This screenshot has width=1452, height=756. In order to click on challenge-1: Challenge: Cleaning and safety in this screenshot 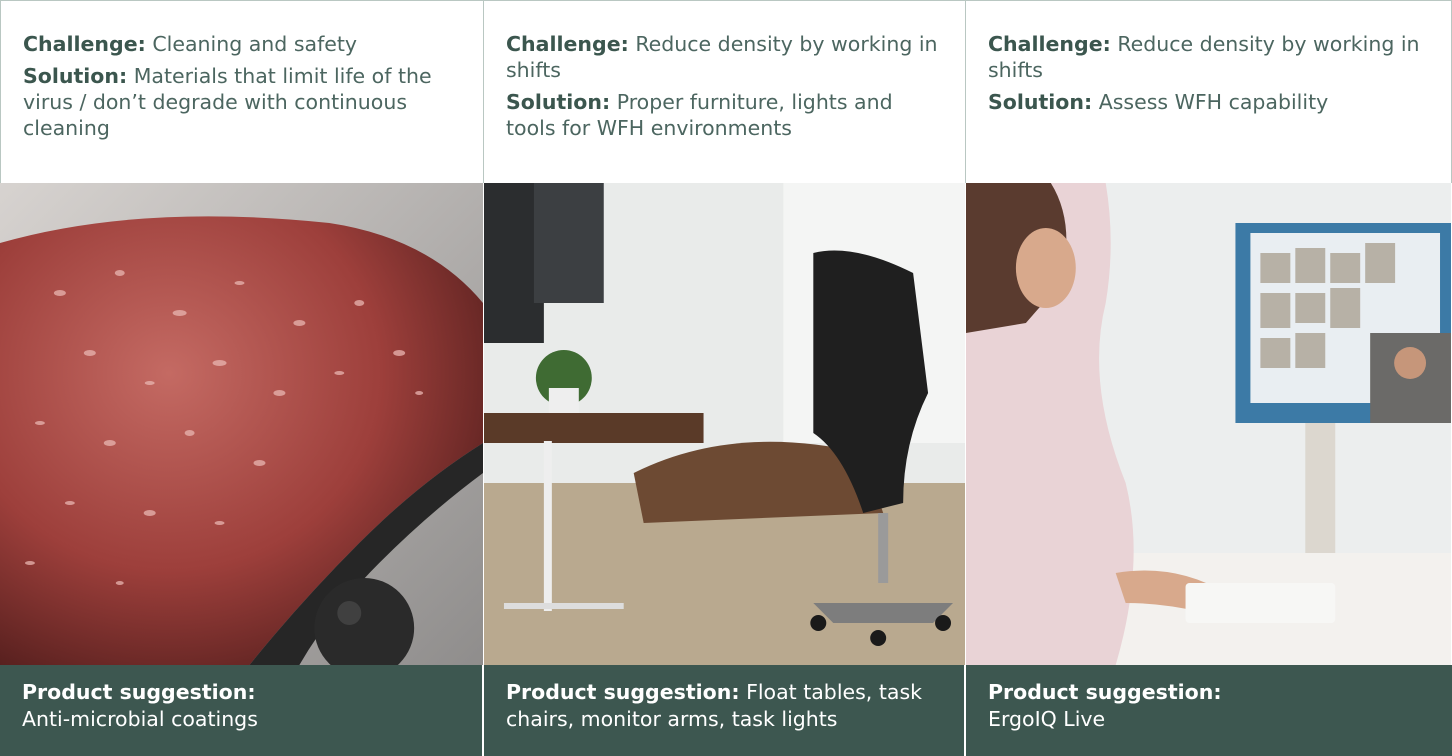, I will do `click(242, 44)`.